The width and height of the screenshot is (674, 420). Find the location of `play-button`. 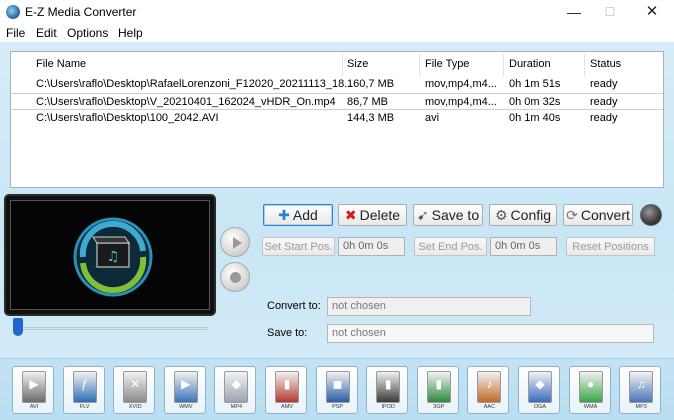

play-button is located at coordinates (235, 242).